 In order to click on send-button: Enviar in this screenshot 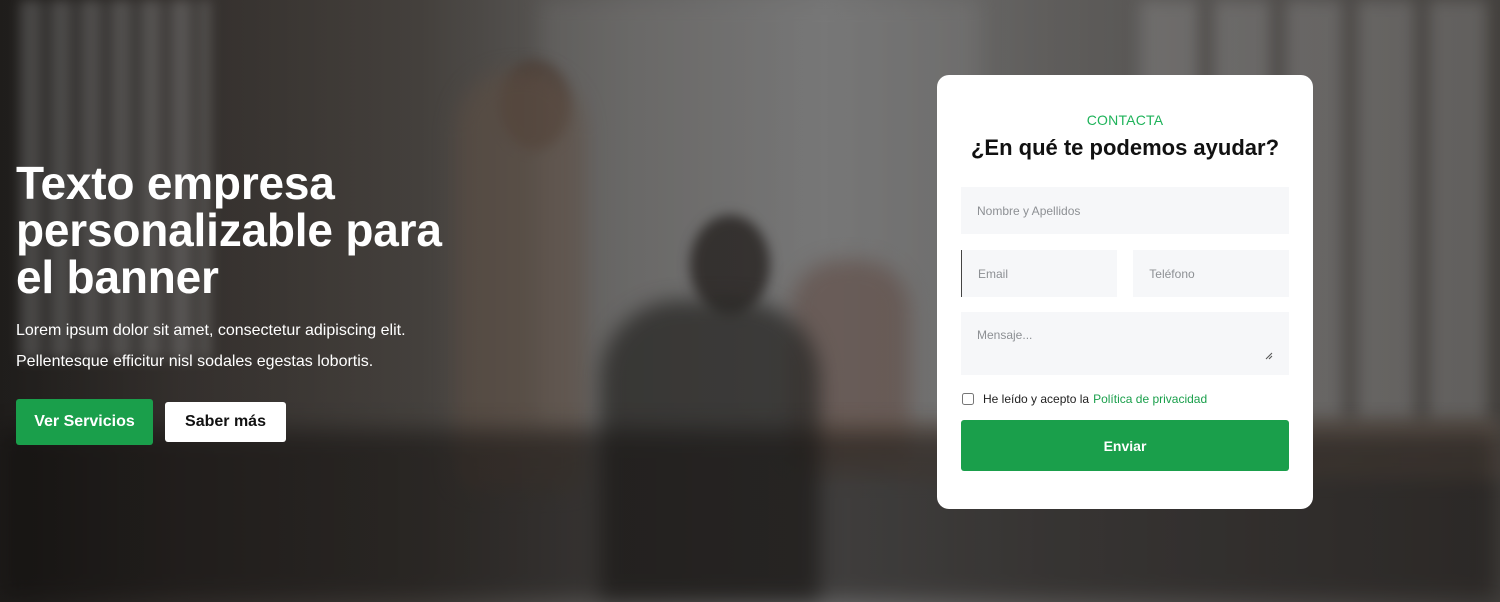, I will do `click(1125, 445)`.